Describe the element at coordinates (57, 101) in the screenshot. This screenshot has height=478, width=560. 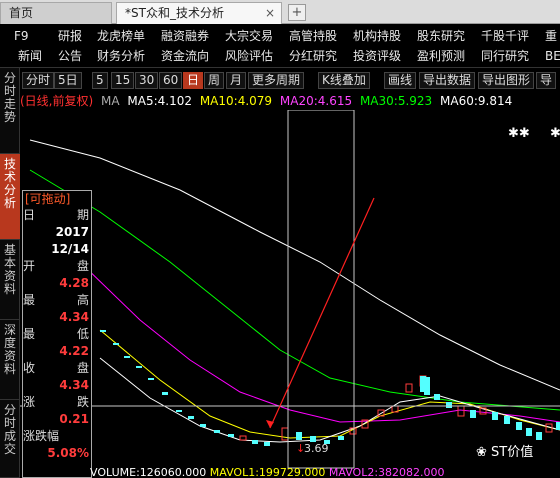
I see `chart-mode-label: (日线,前复权)` at that location.